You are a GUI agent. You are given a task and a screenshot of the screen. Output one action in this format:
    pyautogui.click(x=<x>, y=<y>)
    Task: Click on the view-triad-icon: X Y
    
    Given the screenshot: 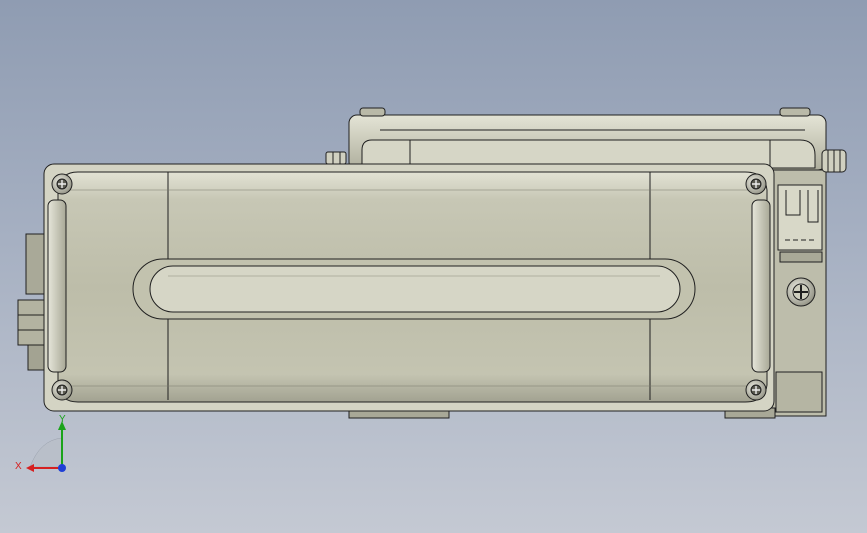 What is the action you would take?
    pyautogui.click(x=45, y=445)
    